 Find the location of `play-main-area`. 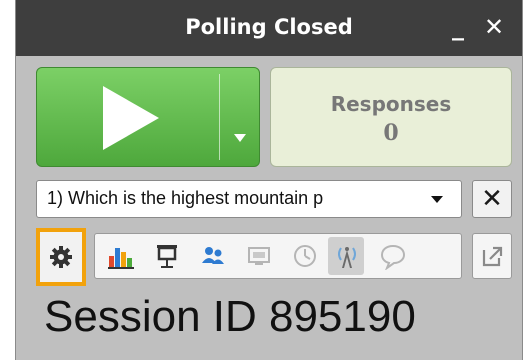

play-main-area is located at coordinates (127, 117).